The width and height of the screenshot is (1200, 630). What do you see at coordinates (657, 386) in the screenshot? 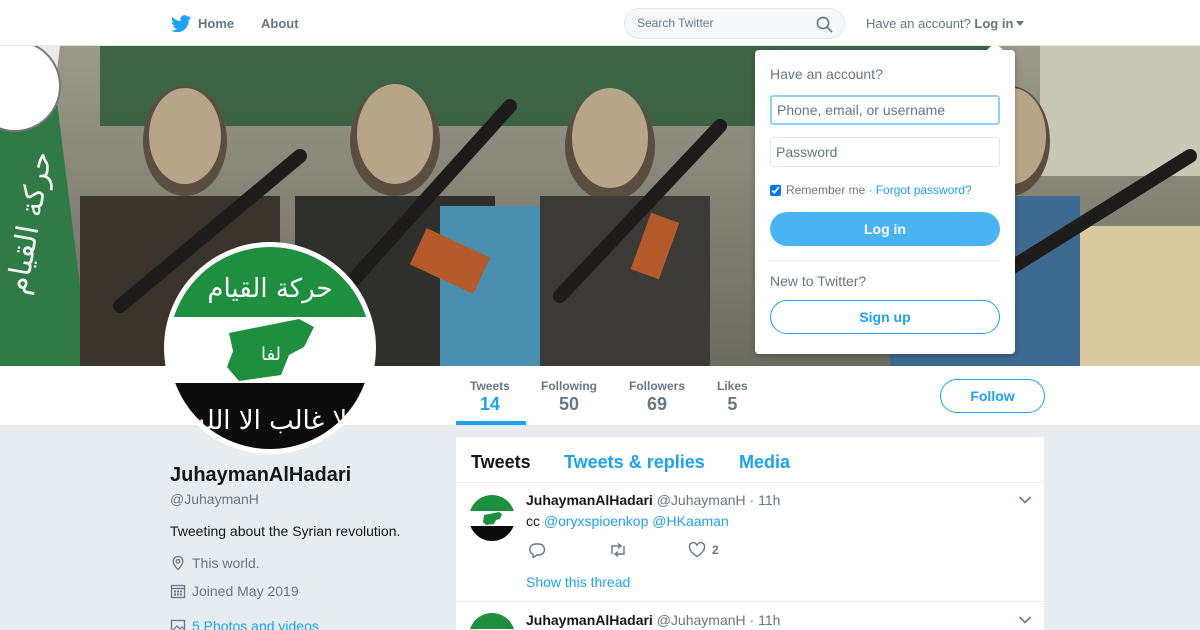
I see `stat-followers-label: Followers` at bounding box center [657, 386].